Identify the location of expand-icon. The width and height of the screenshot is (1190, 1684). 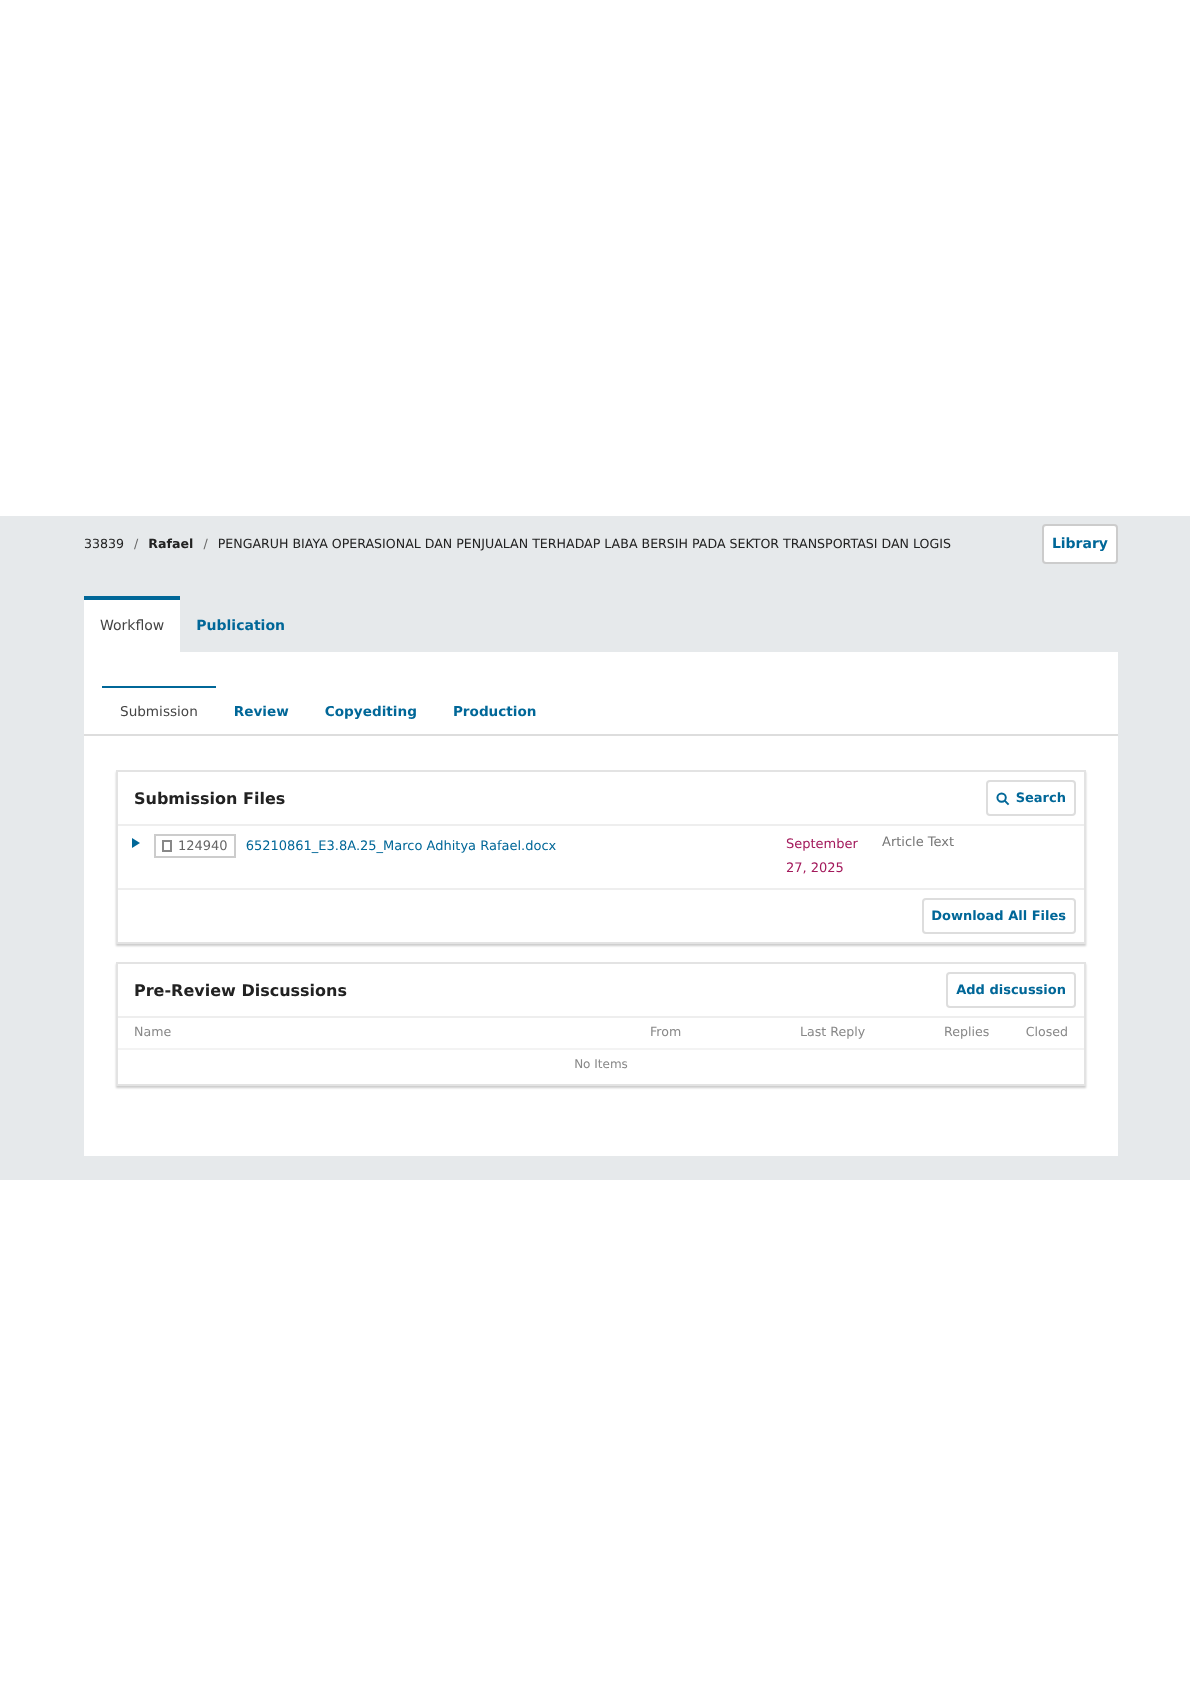
(135, 843).